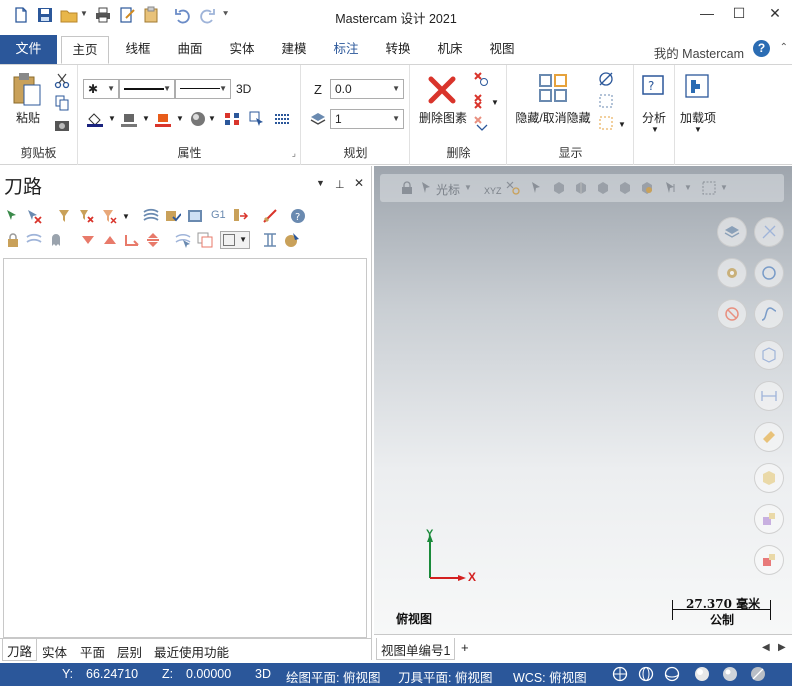 The height and width of the screenshot is (686, 792). What do you see at coordinates (45, 15) in the screenshot?
I see `save-icon` at bounding box center [45, 15].